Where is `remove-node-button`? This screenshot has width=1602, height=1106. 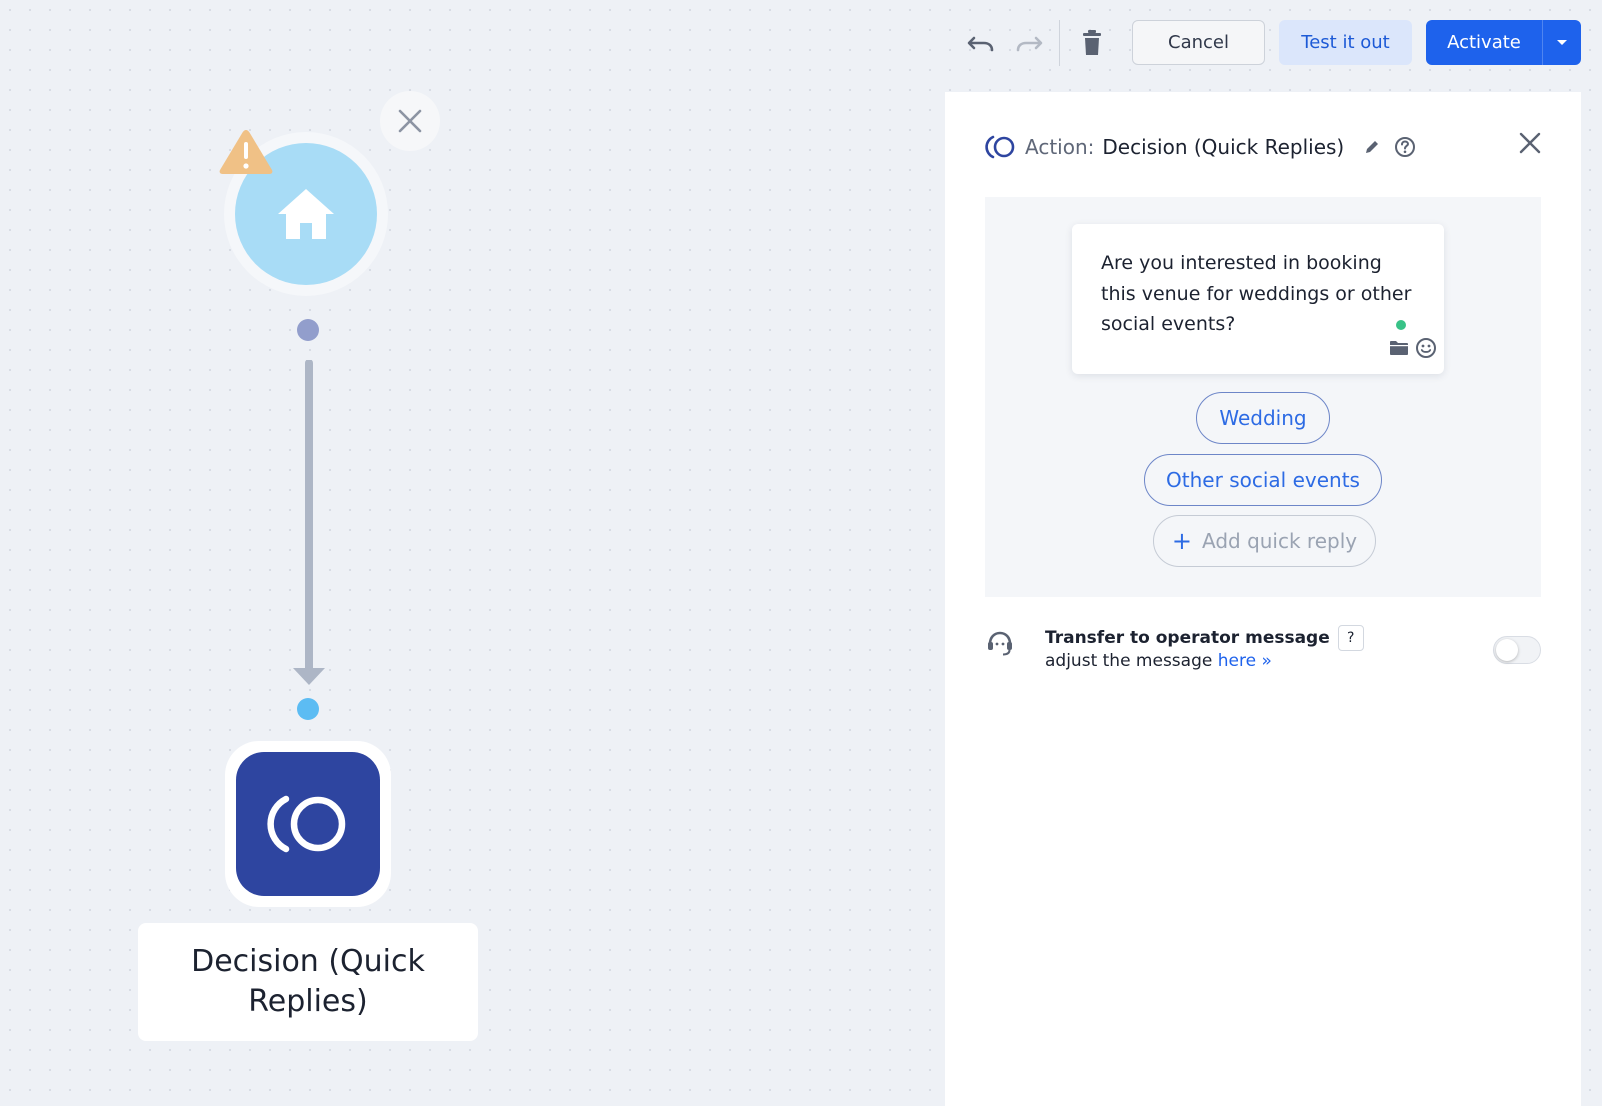
remove-node-button is located at coordinates (410, 121).